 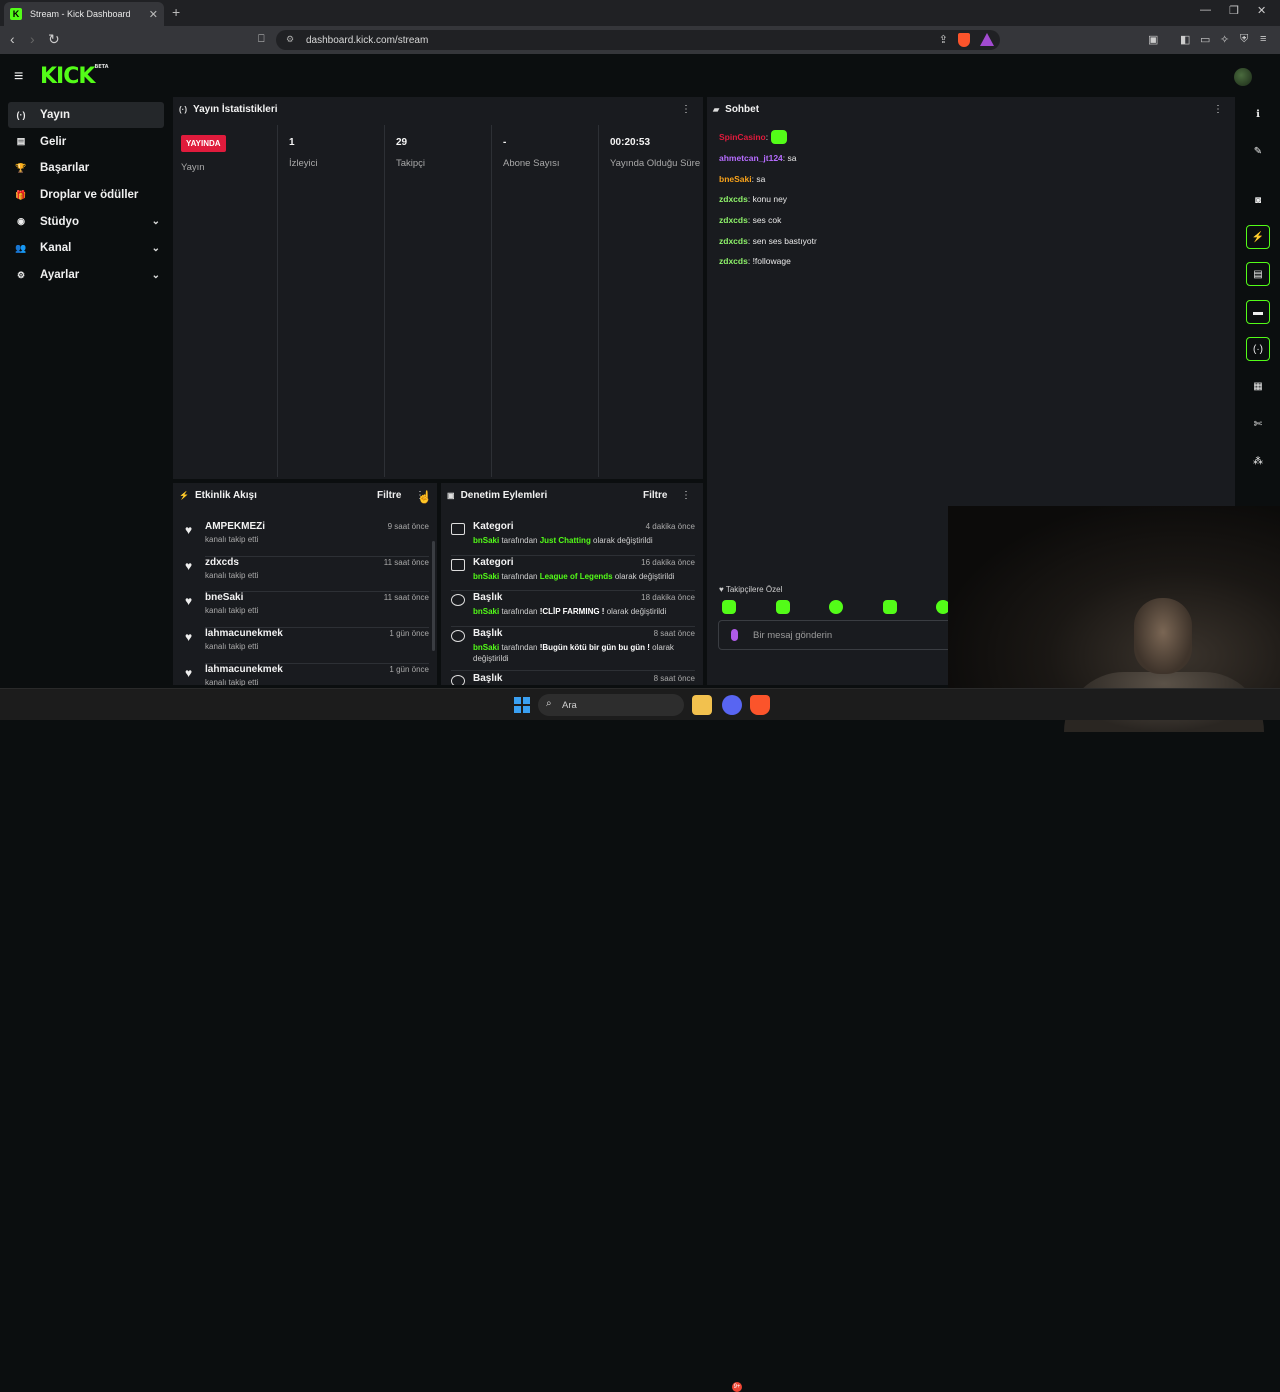 I want to click on url-field: ⎕ ⚙ dashboard.kick.com/stream ⇪, so click(x=629, y=40).